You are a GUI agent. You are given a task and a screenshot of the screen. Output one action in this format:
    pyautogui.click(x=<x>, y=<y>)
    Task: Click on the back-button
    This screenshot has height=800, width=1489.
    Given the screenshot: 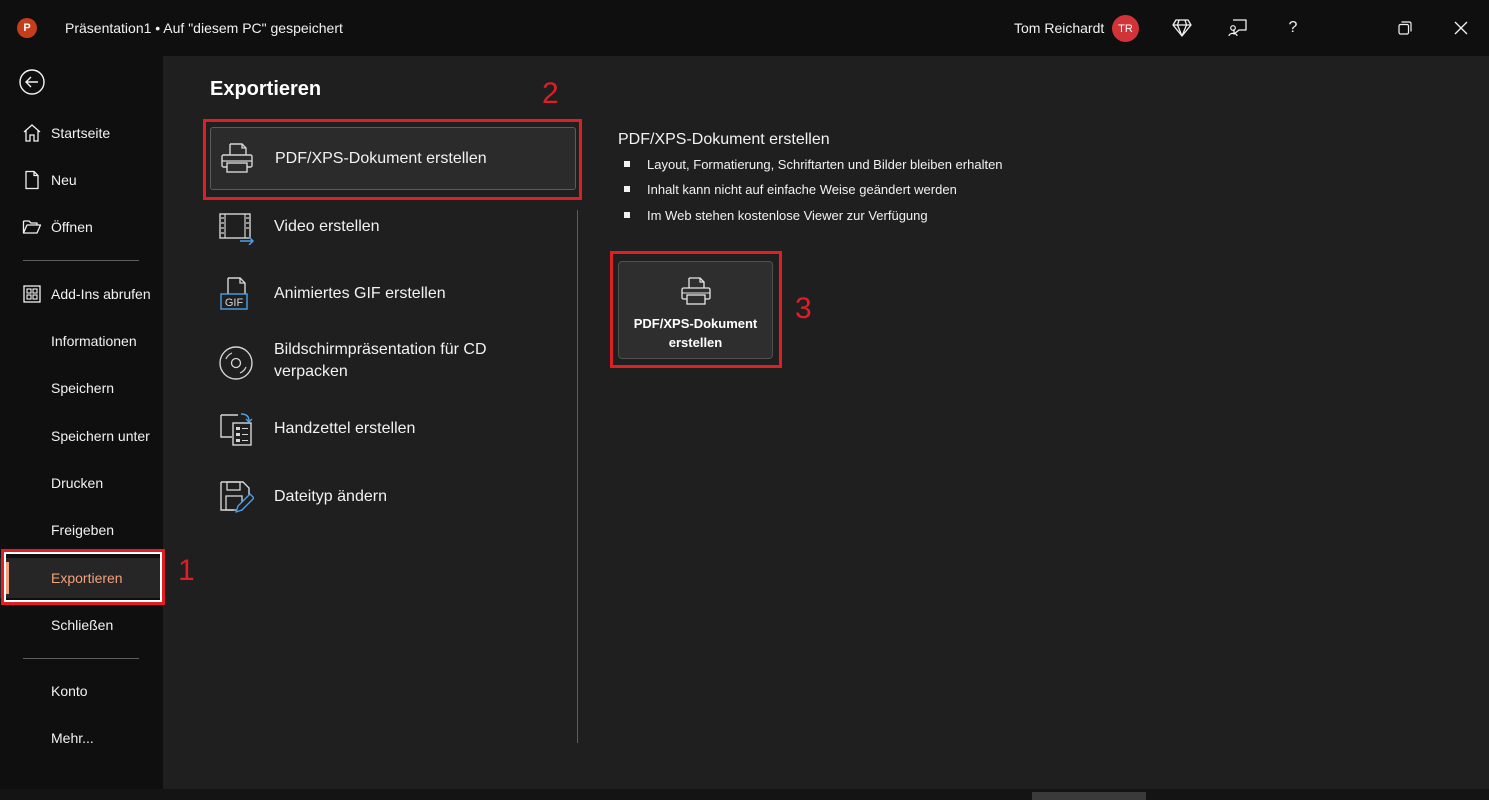 What is the action you would take?
    pyautogui.click(x=32, y=82)
    